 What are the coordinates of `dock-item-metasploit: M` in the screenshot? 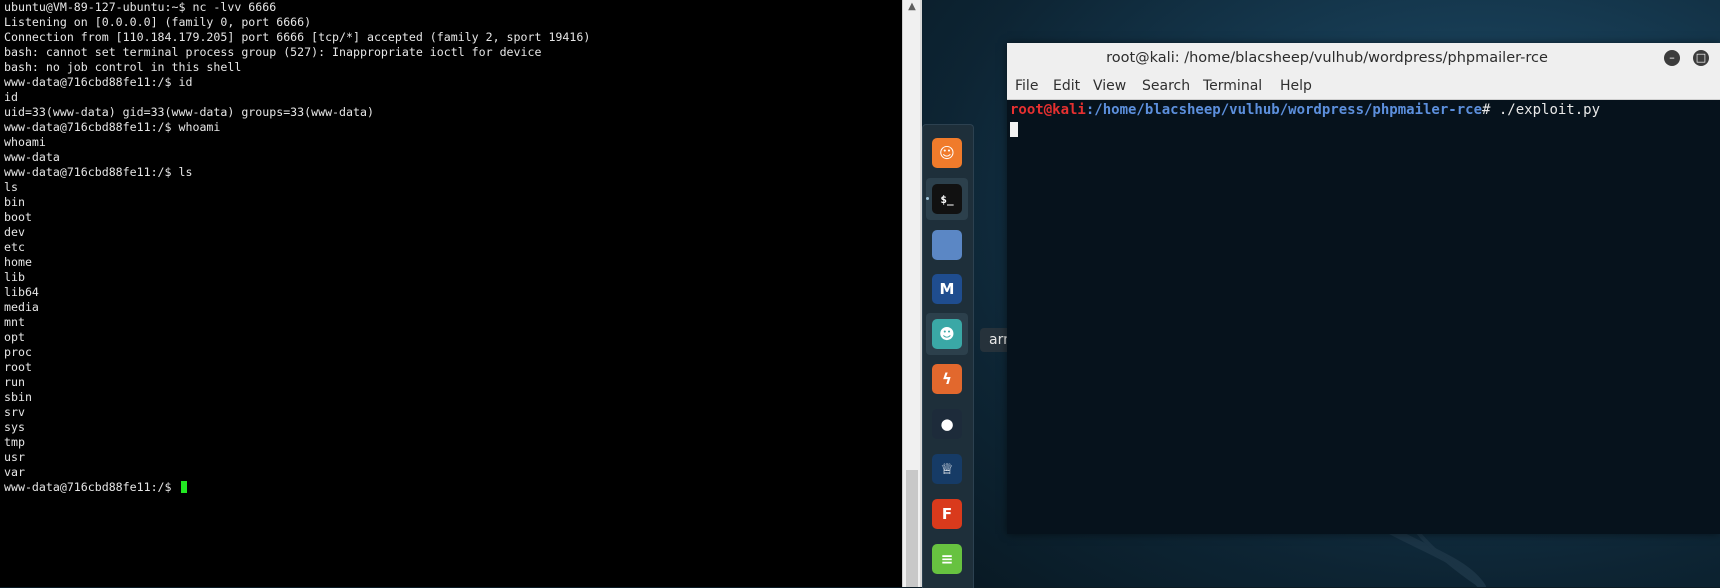 It's located at (947, 289).